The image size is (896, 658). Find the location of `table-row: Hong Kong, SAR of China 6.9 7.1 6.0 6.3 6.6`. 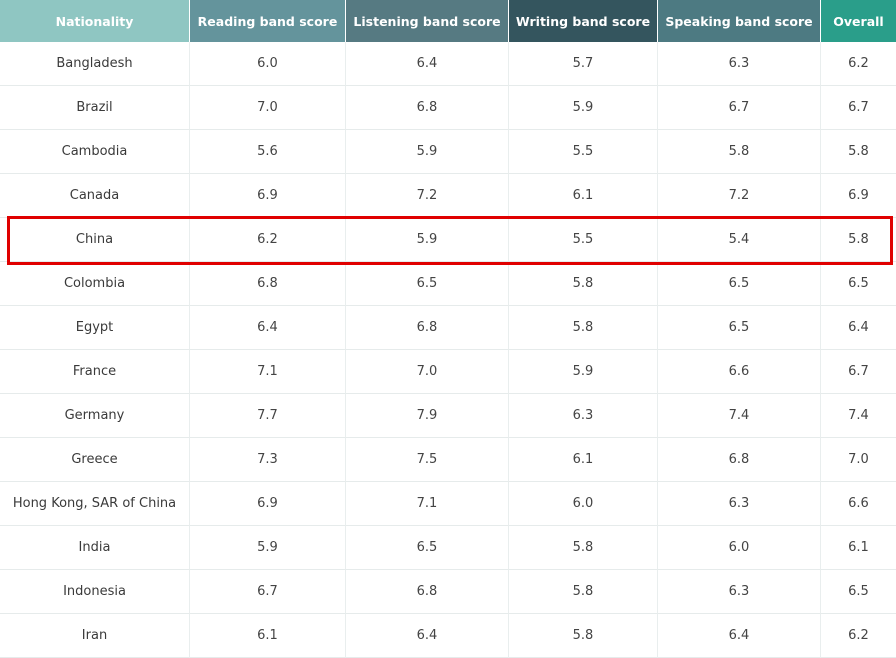

table-row: Hong Kong, SAR of China 6.9 7.1 6.0 6.3 6.6 is located at coordinates (448, 504).